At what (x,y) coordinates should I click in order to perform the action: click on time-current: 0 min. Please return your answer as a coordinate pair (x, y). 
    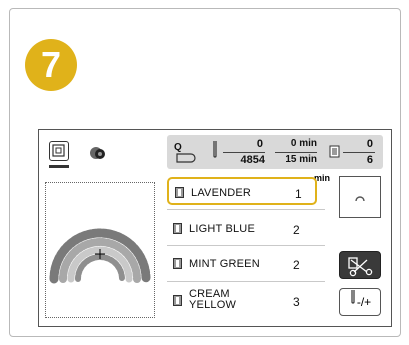
    Looking at the image, I should click on (303, 143).